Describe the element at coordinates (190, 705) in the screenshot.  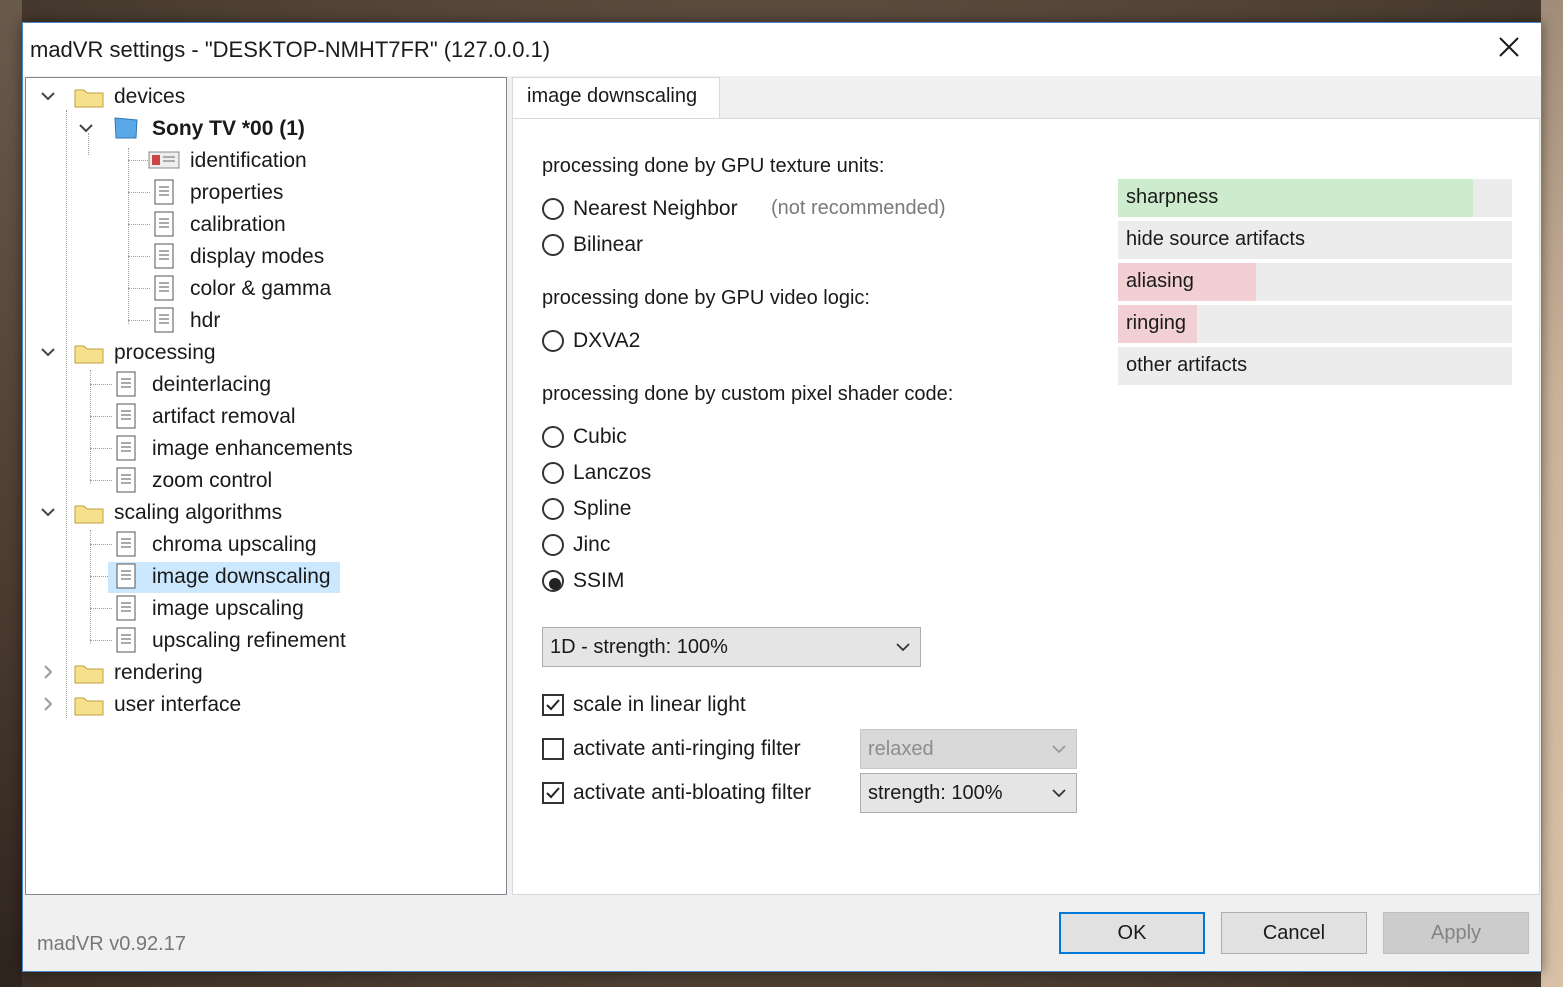
I see `tree-node-user-interface: user interface` at that location.